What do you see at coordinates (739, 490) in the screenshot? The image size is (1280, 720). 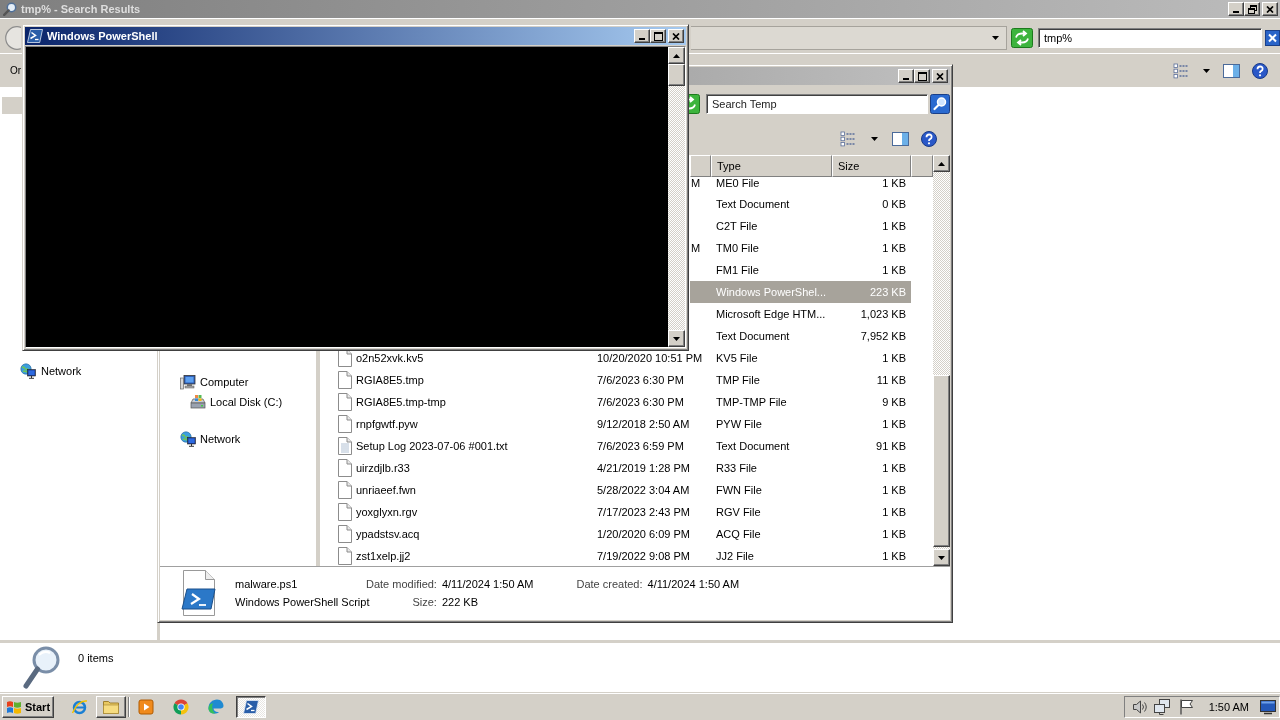 I see `file-type: FWN File` at bounding box center [739, 490].